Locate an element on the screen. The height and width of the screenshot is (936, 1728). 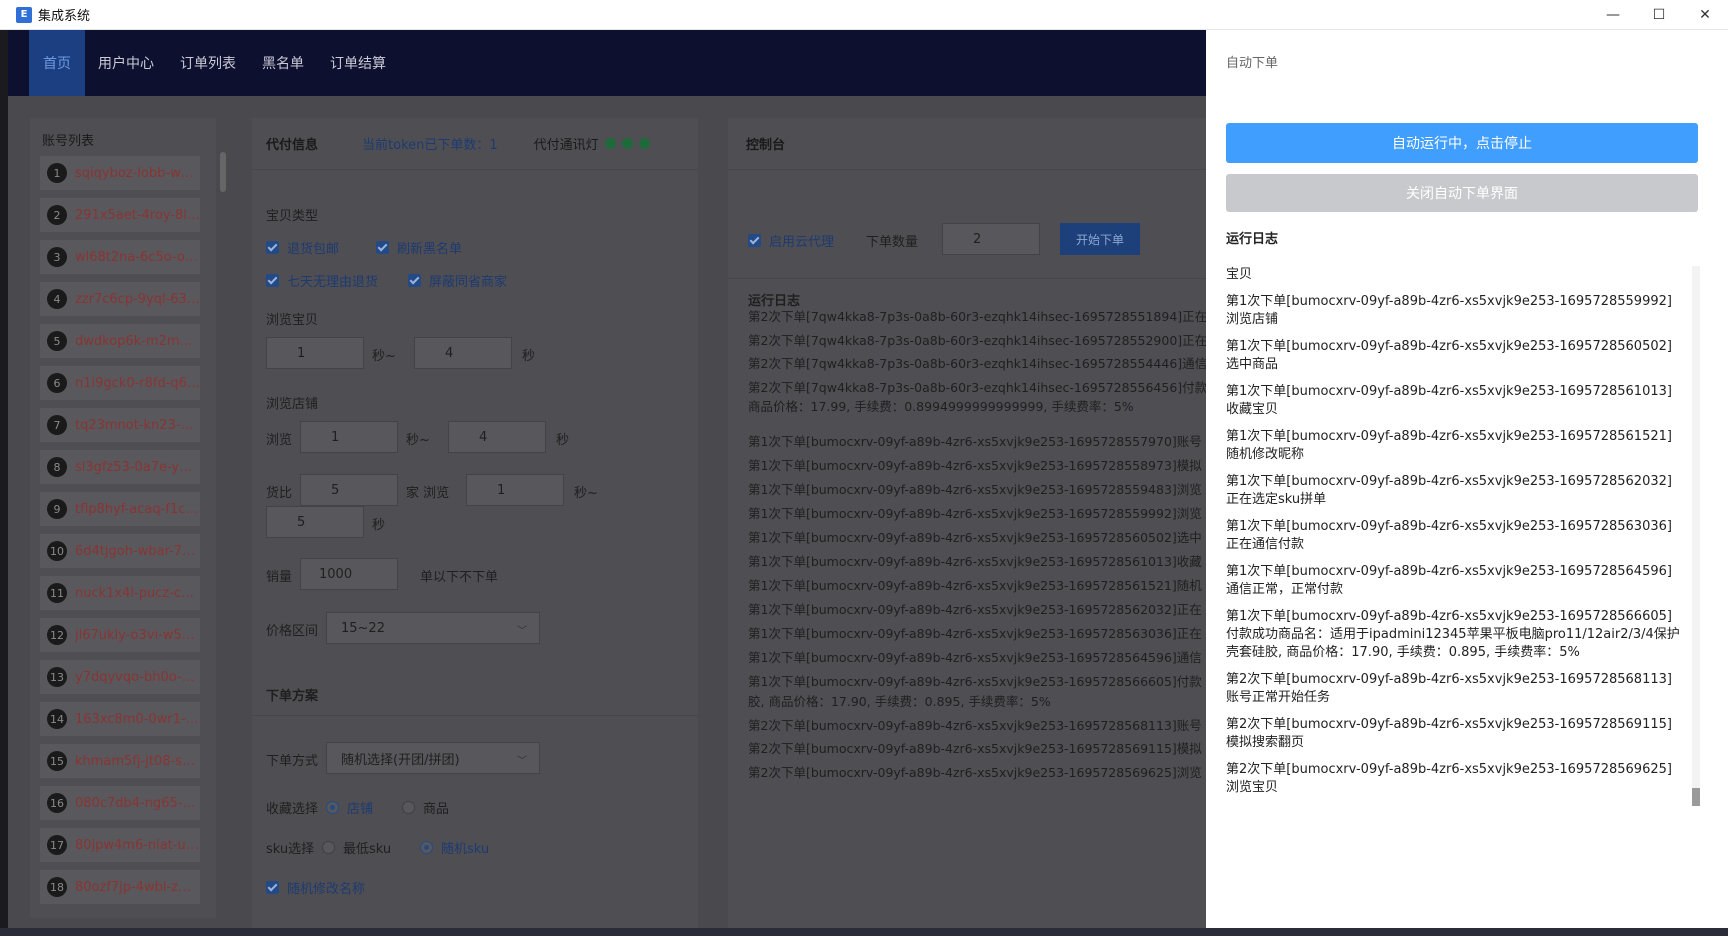
drawer-log-scrollbar is located at coordinates (1696, 536).